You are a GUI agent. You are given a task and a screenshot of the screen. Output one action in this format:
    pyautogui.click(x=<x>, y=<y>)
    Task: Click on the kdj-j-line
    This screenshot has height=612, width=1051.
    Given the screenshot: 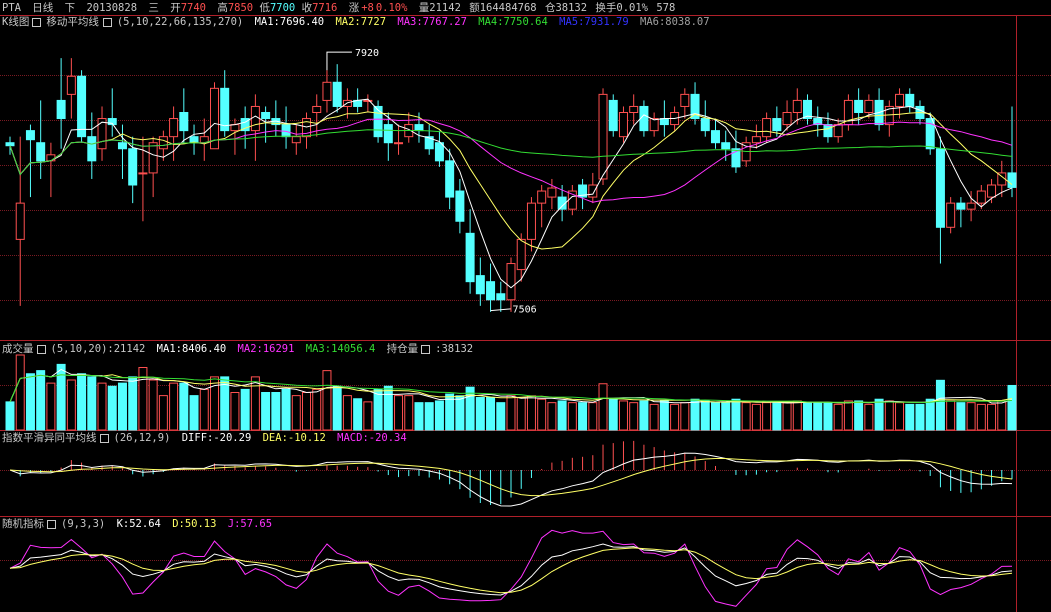 What is the action you would take?
    pyautogui.click(x=511, y=568)
    